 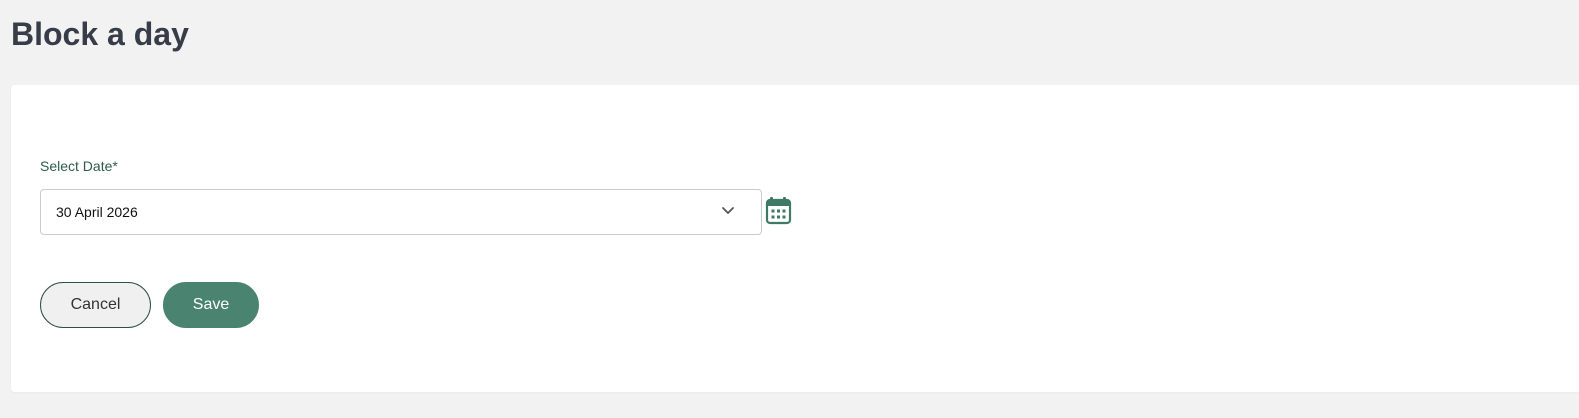 I want to click on select-date-label: Select Date*, so click(x=79, y=166).